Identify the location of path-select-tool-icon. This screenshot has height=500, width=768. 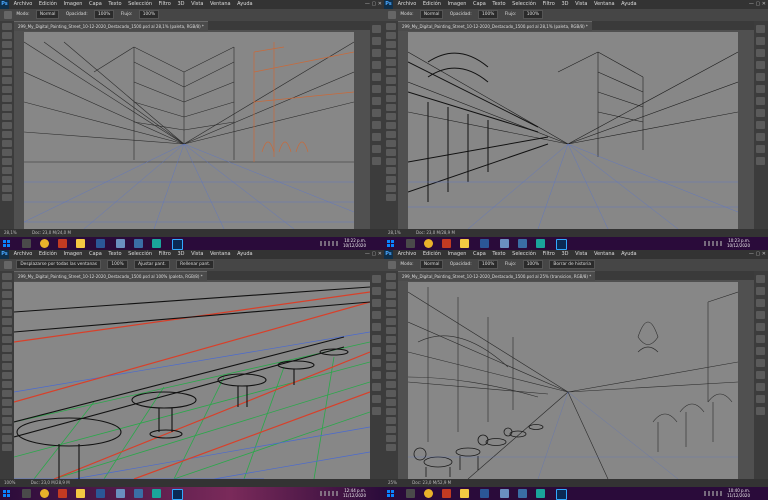
(391, 420).